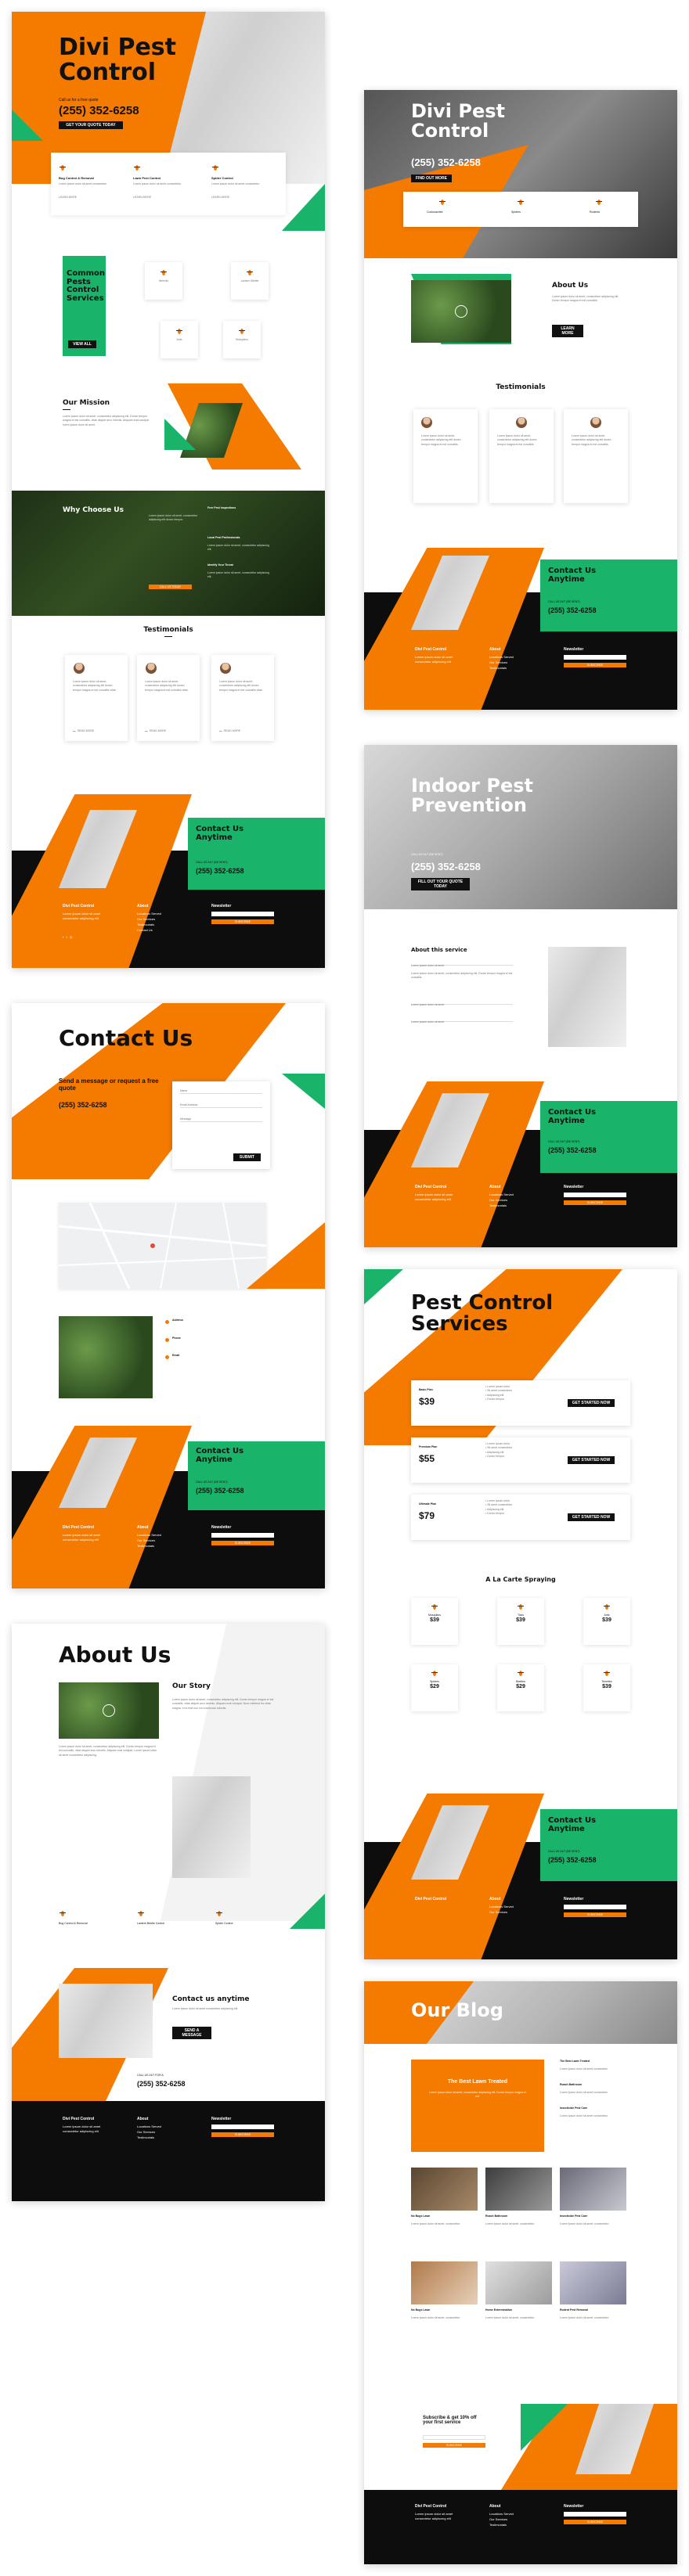  I want to click on blog-post-title: Insecticide Pest Care, so click(573, 2216).